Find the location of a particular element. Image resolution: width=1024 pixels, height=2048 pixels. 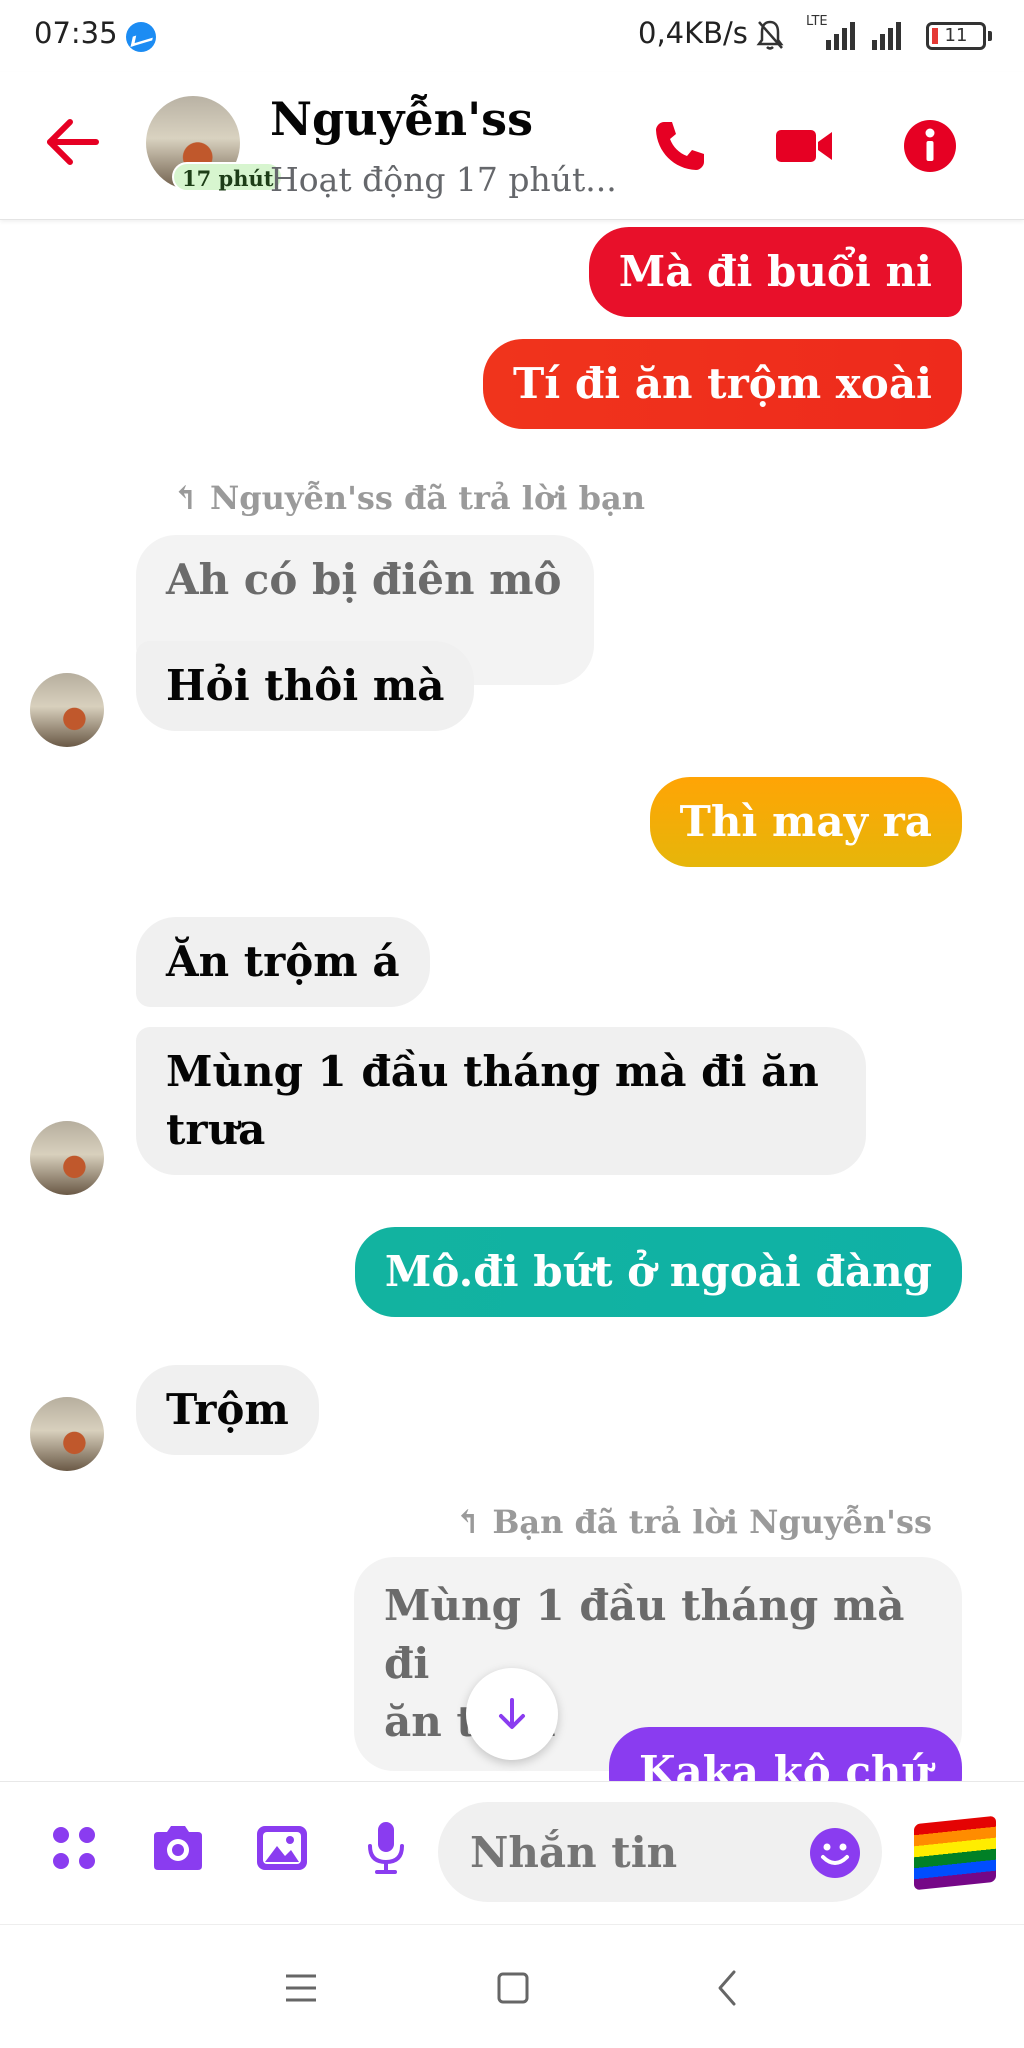

incoming-message: Ăn trộm á is located at coordinates (283, 962).